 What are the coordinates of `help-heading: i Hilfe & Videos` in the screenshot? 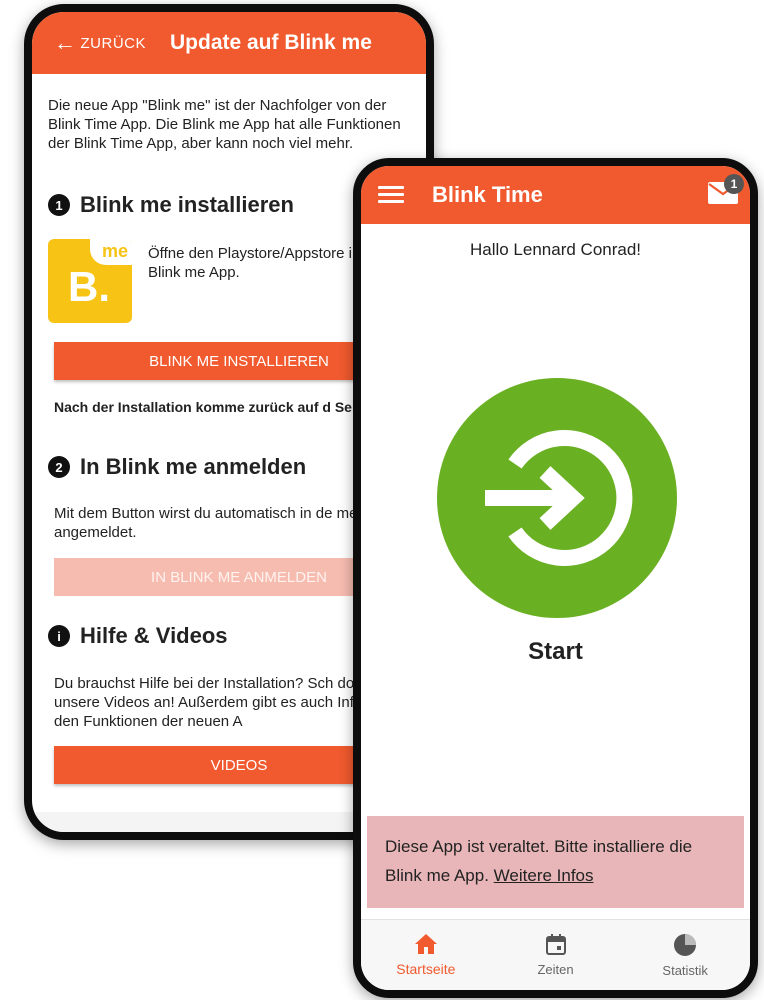 It's located at (138, 636).